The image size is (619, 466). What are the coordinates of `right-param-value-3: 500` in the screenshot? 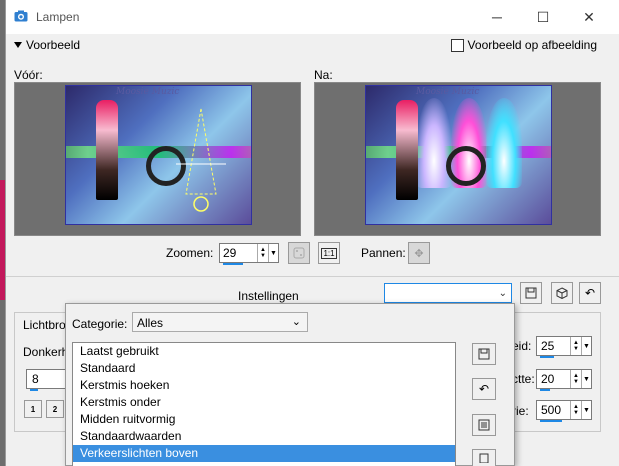 It's located at (553, 410).